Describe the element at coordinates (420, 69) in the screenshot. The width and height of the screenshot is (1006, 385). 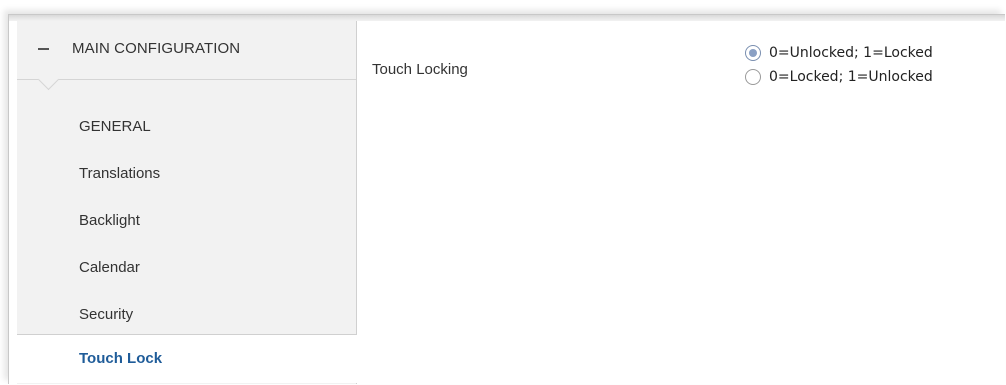
I see `touch-locking-label: Touch Locking` at that location.